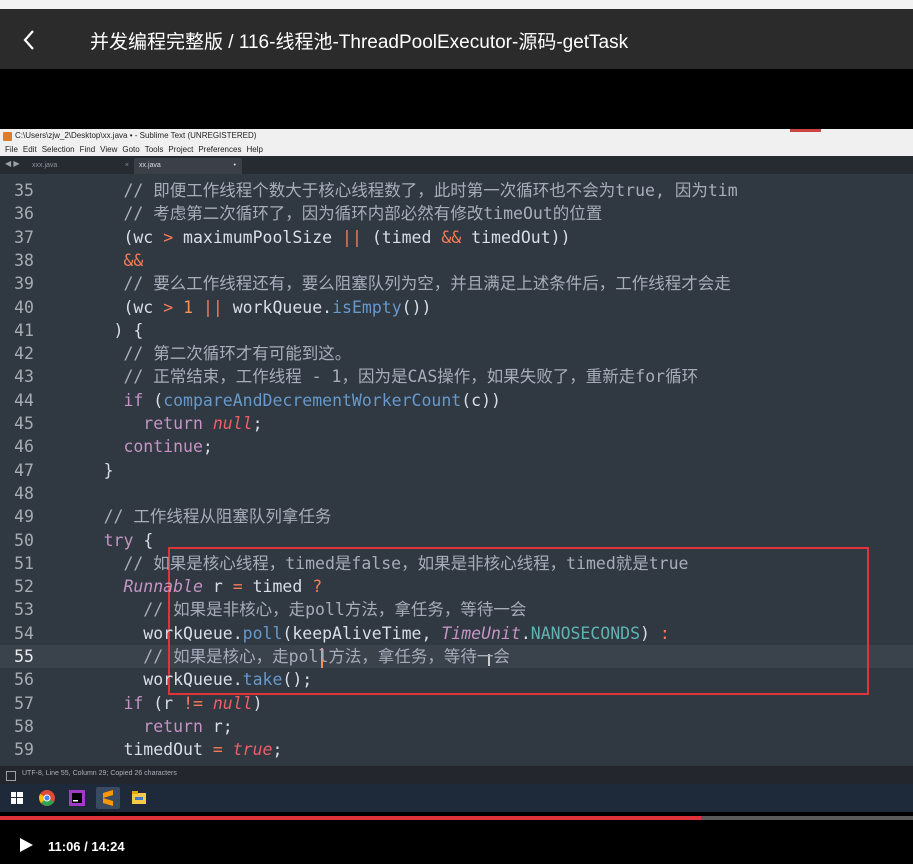  I want to click on tab-dirty-indicator: •, so click(235, 166).